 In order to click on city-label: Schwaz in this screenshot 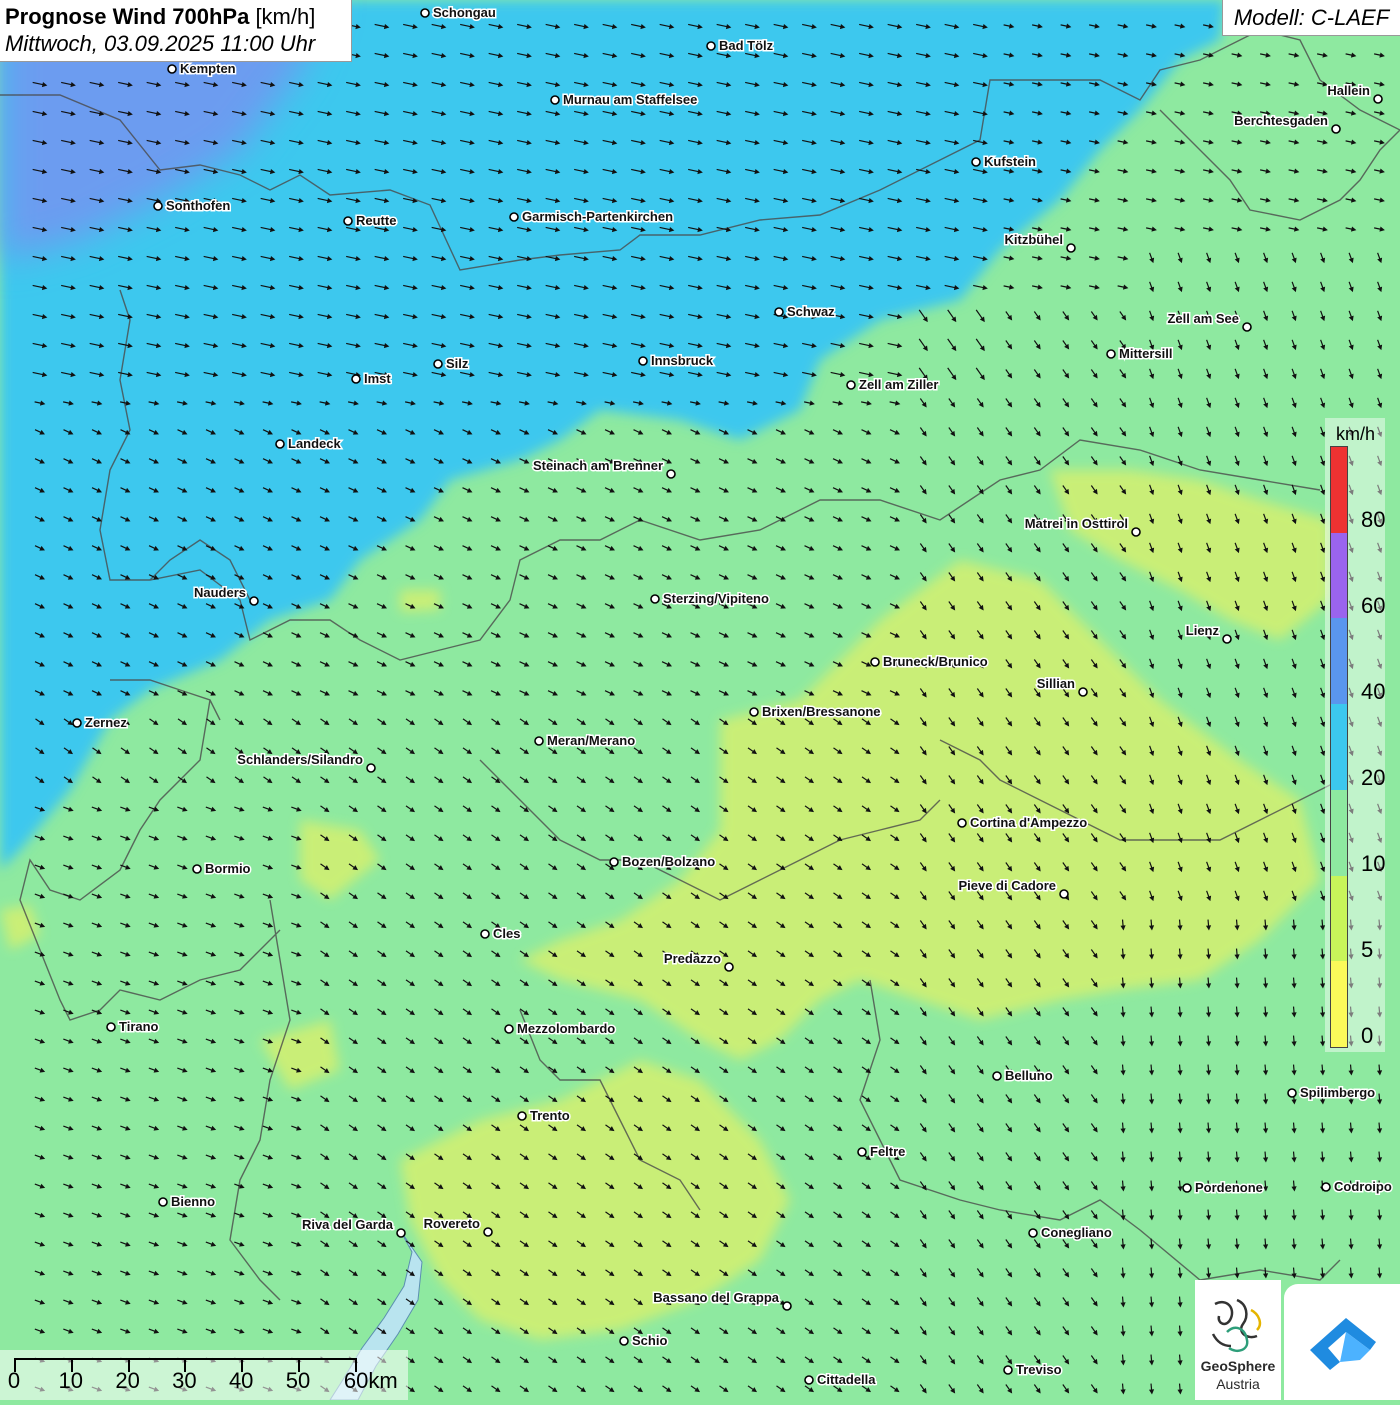, I will do `click(811, 311)`.